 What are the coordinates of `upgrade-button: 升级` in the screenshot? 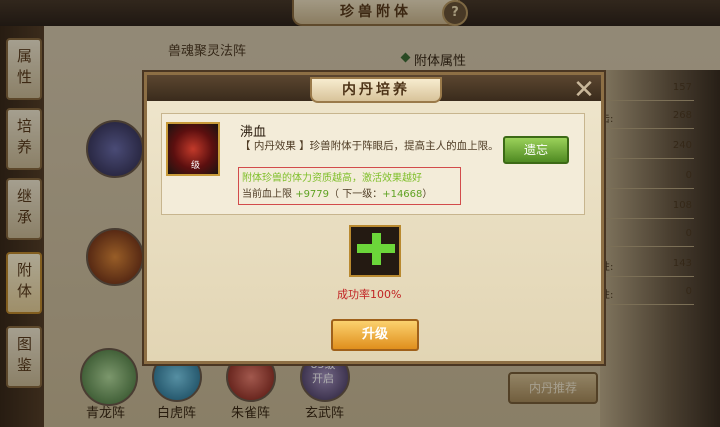 It's located at (375, 335).